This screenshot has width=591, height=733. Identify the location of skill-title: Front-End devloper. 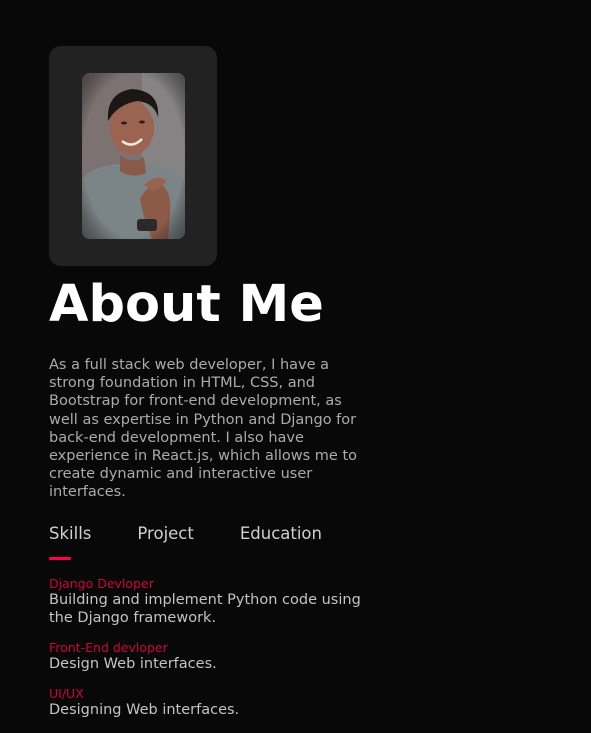
(108, 647).